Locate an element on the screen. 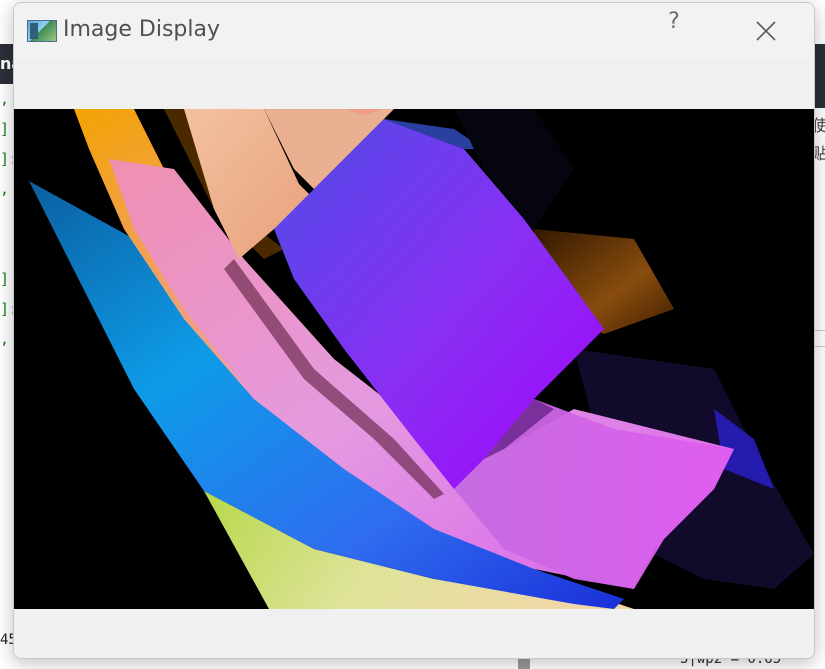 This screenshot has width=825, height=669. status-bar is located at coordinates (414, 633).